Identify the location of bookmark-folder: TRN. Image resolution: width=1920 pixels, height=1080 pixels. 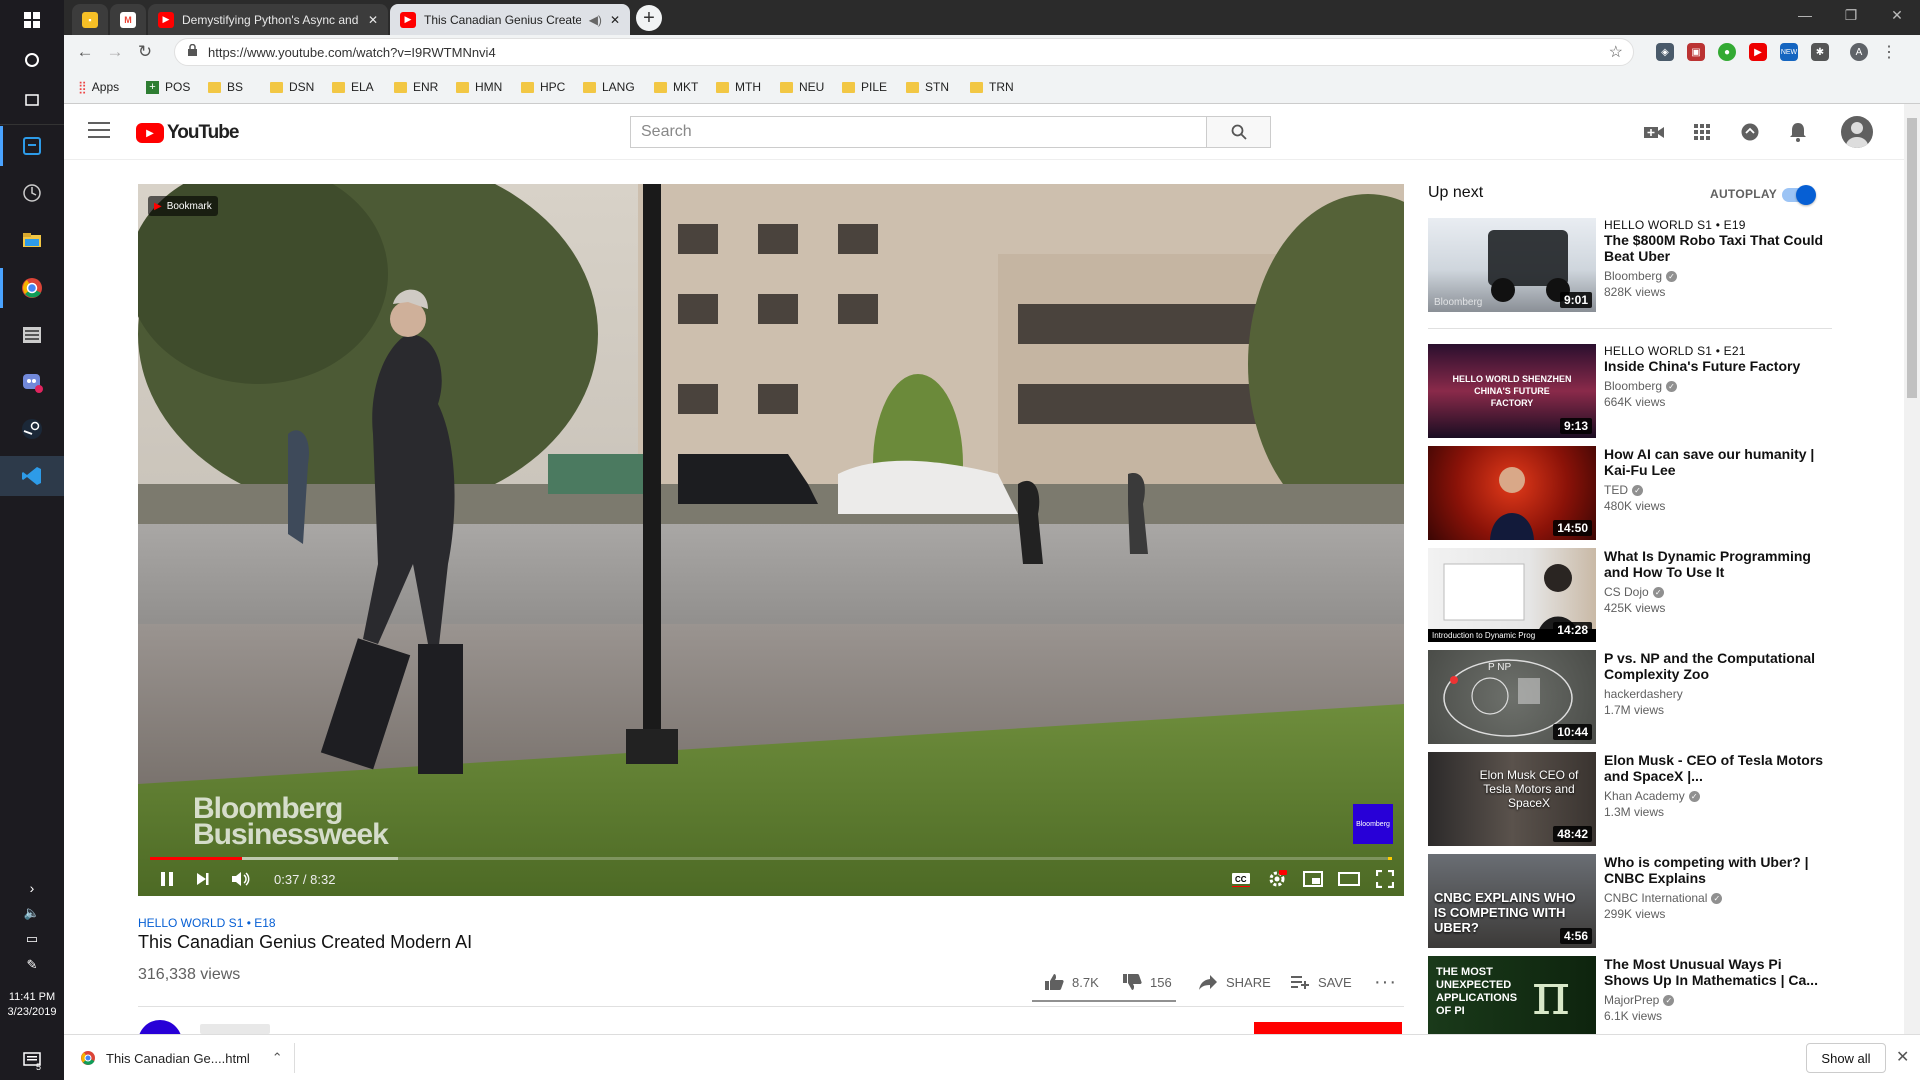
(992, 87).